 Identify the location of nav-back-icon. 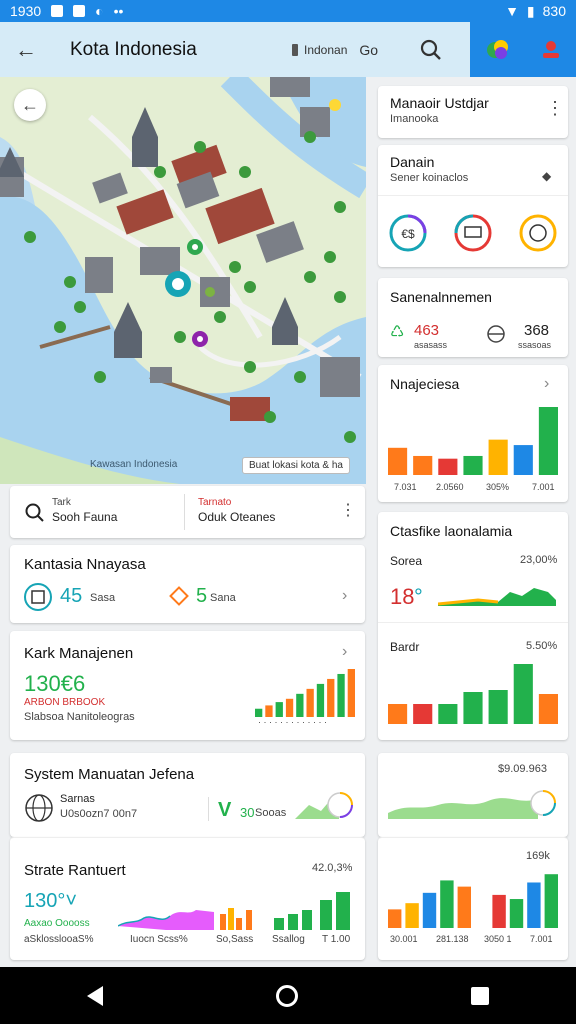
(94, 995).